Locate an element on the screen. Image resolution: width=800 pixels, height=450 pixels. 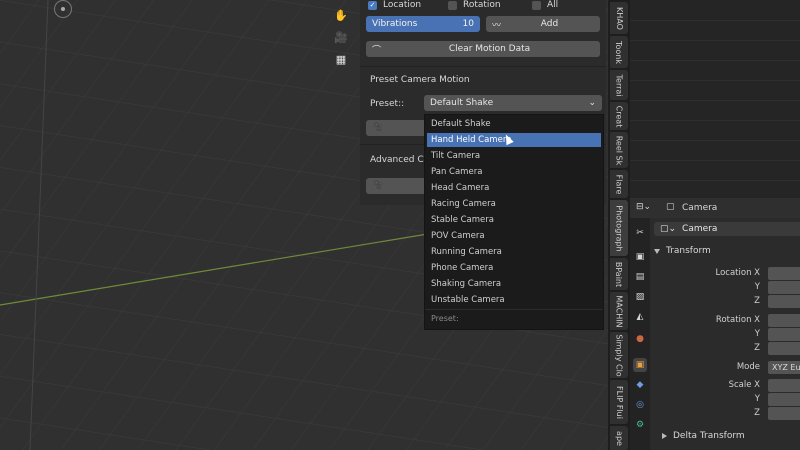
object-name-header: Camera is located at coordinates (700, 208).